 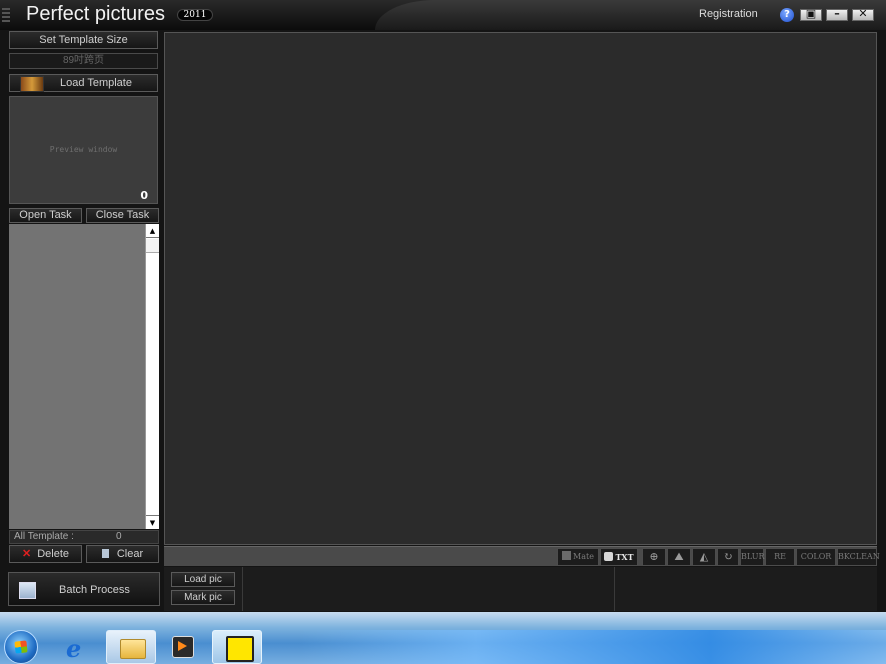 What do you see at coordinates (152, 231) in the screenshot?
I see `scroll-up-icon: ▲` at bounding box center [152, 231].